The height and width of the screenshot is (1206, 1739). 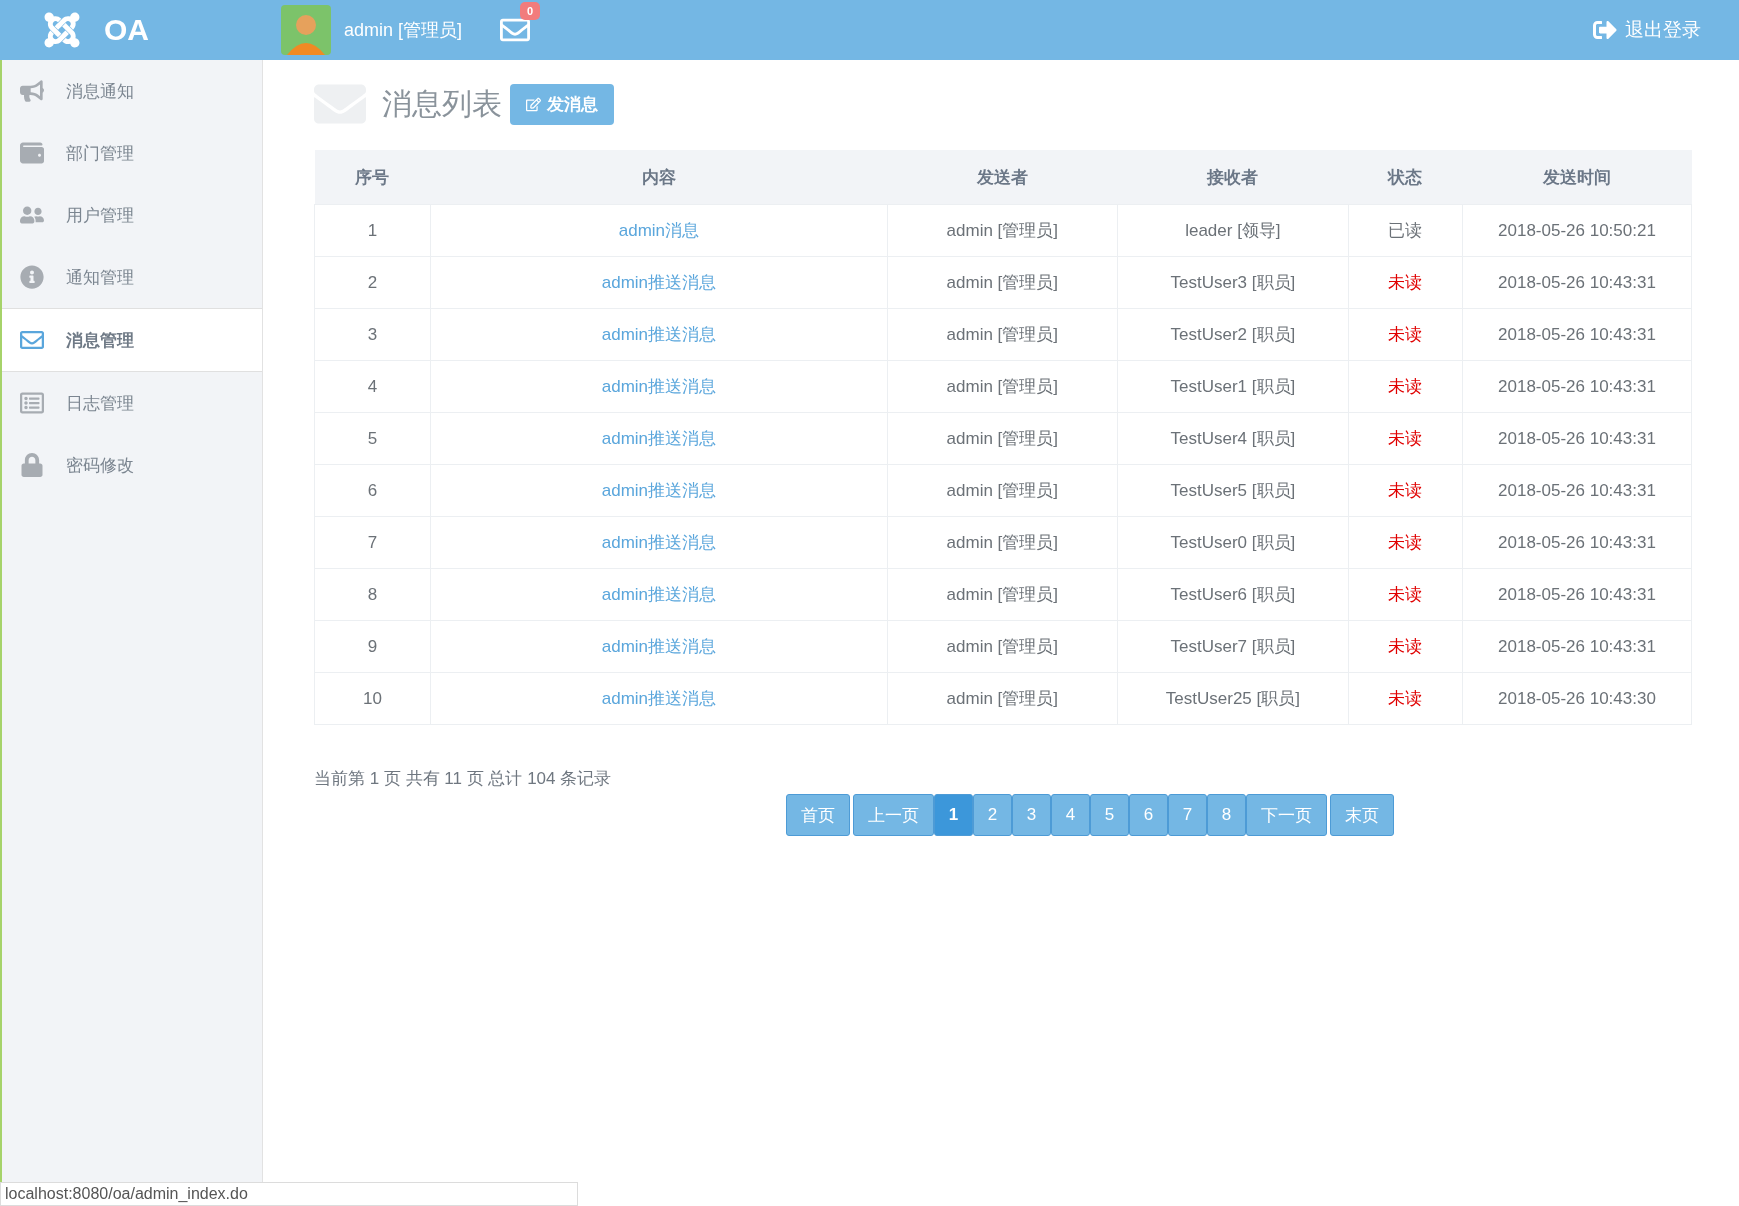 I want to click on table-cell: 9, so click(x=372, y=646).